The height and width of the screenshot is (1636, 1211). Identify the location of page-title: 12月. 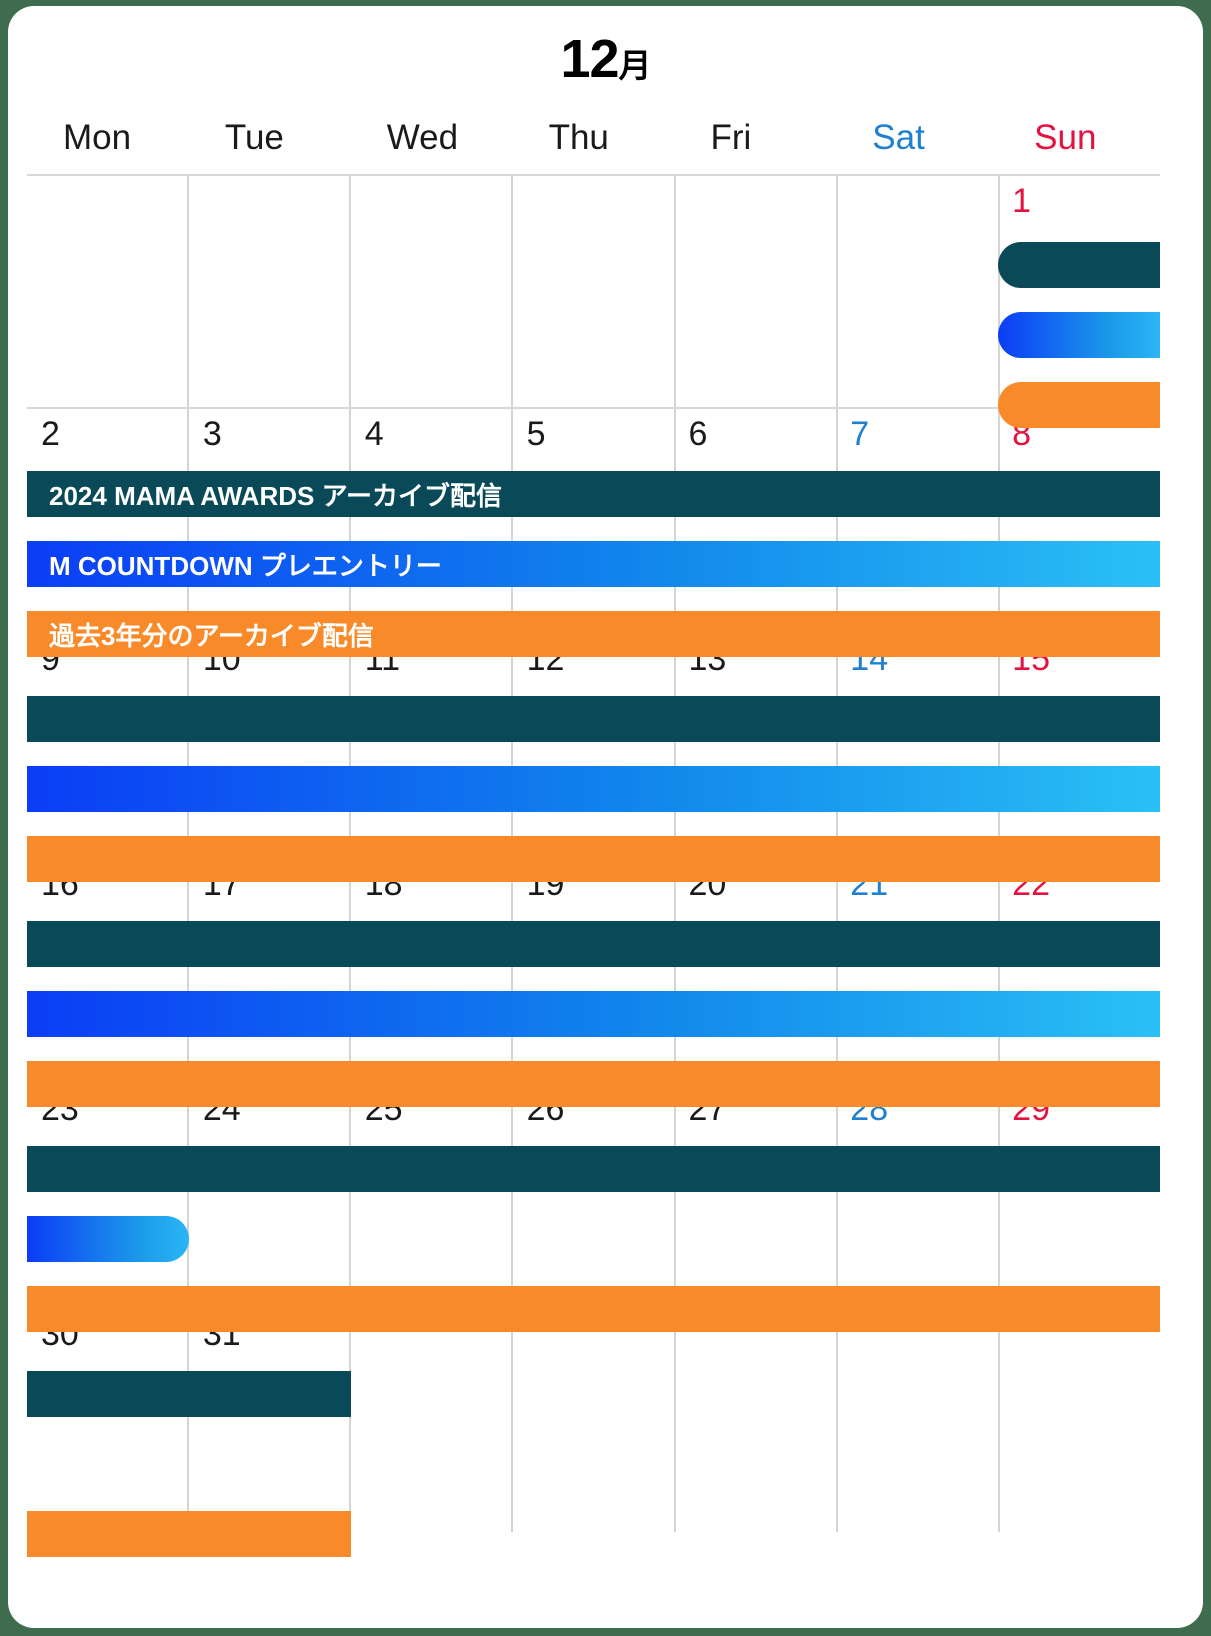
(605, 54).